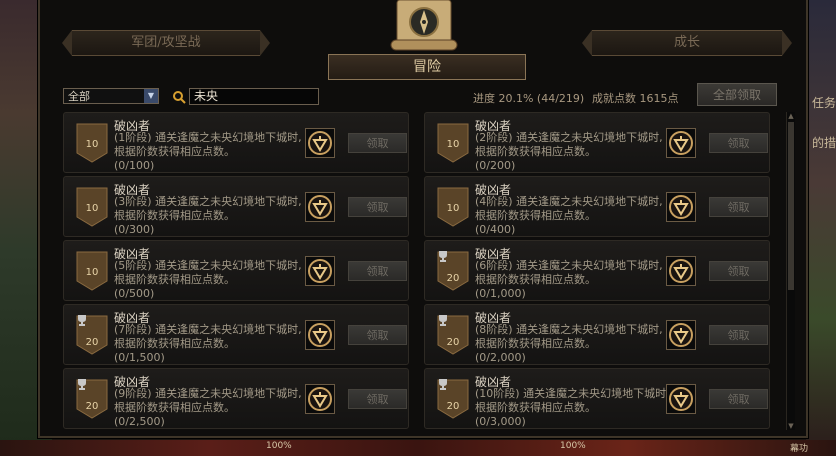  Describe the element at coordinates (569, 336) in the screenshot. I see `achievement-description: (8阶段) 通关逢魔之未央幻境地下城时, 根据阶数获得相应点数。` at that location.